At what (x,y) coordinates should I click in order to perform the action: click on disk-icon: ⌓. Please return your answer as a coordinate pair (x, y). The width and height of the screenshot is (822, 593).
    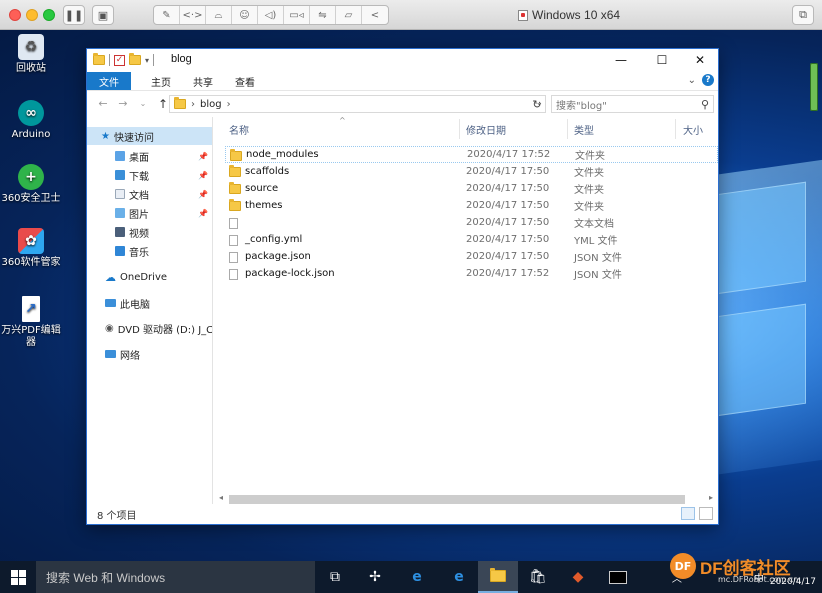
    Looking at the image, I should click on (219, 15).